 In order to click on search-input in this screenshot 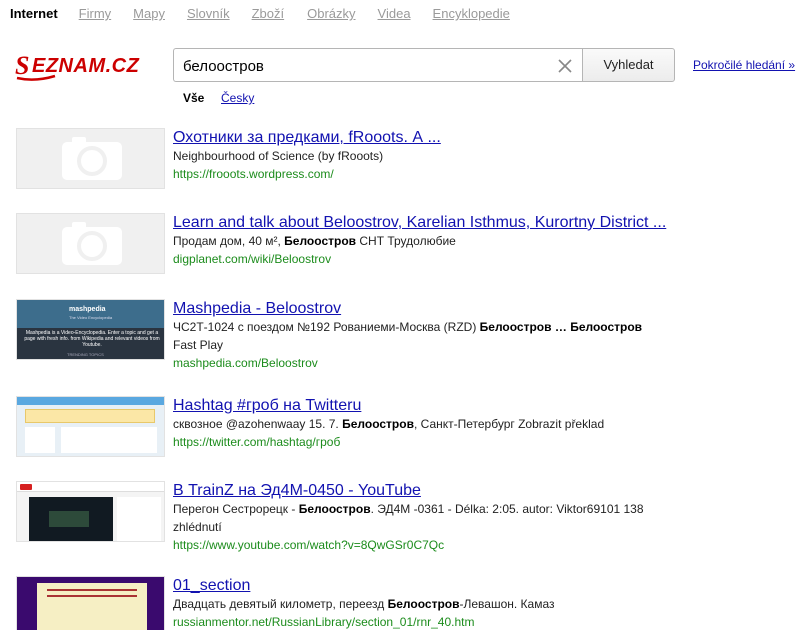, I will do `click(363, 66)`.